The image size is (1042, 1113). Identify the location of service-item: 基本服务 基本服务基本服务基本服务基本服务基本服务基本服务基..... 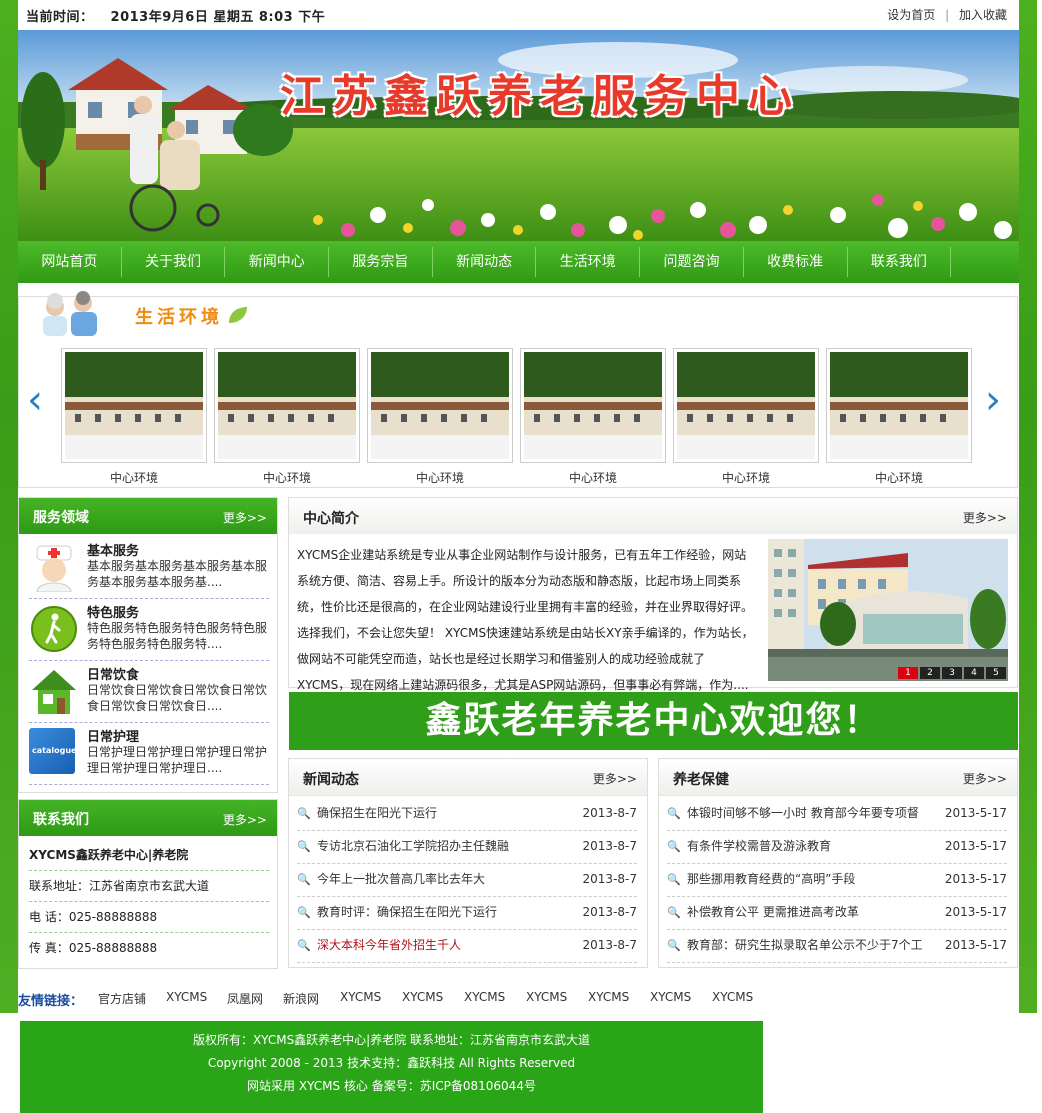
(149, 568).